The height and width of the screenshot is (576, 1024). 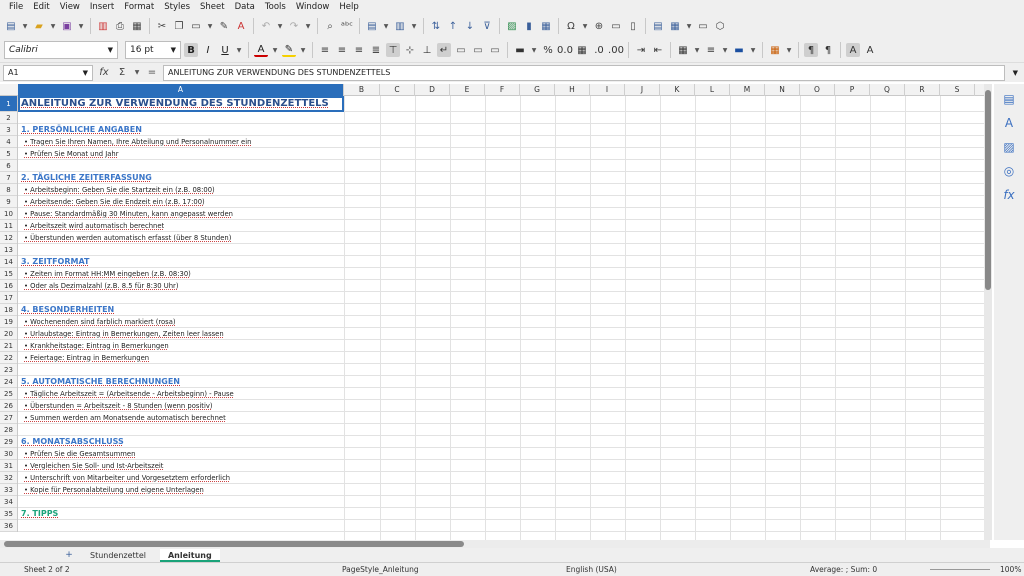 I want to click on sort-icon: ⇅, so click(x=436, y=26).